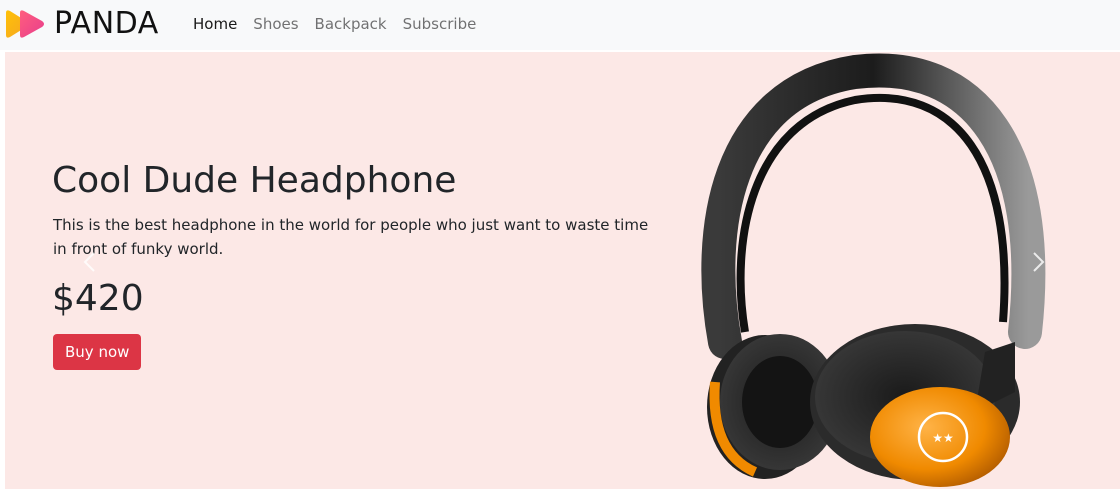  Describe the element at coordinates (97, 352) in the screenshot. I see `buy-now-button: Buy now` at that location.